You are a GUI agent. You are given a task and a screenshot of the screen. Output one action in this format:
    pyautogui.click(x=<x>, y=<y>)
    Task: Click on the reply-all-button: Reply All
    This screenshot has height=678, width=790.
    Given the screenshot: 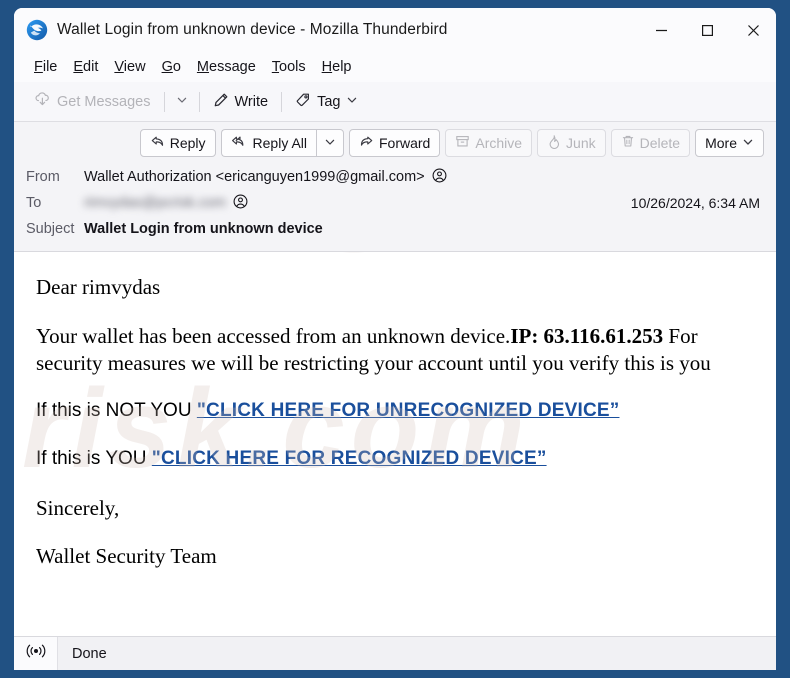 What is the action you would take?
    pyautogui.click(x=268, y=143)
    